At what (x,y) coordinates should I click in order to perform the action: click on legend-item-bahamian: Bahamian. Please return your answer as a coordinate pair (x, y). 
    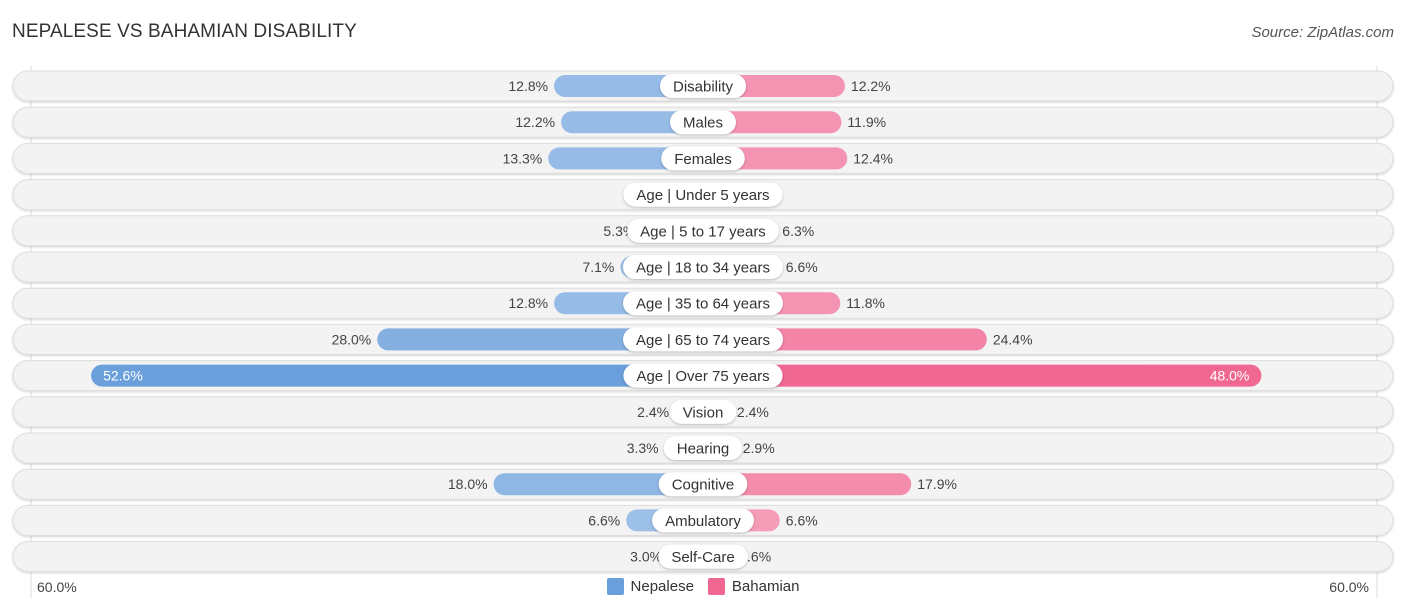
    Looking at the image, I should click on (753, 586).